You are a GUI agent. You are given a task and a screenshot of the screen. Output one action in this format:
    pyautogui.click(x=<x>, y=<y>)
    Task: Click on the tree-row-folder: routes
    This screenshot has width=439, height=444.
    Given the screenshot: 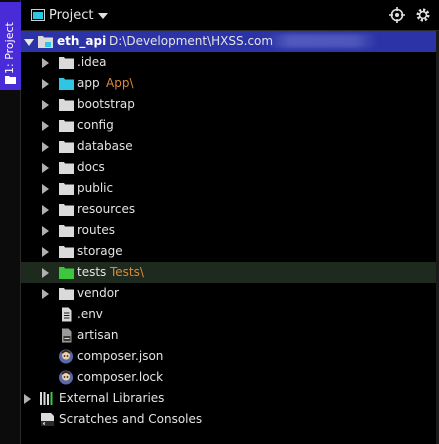 What is the action you would take?
    pyautogui.click(x=230, y=230)
    